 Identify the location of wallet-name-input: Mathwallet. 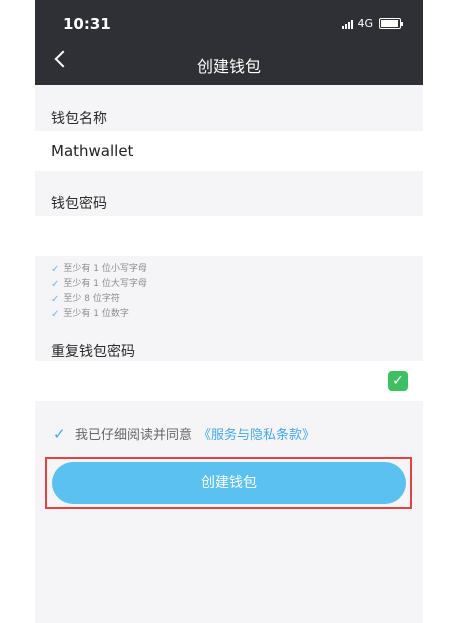
(229, 151).